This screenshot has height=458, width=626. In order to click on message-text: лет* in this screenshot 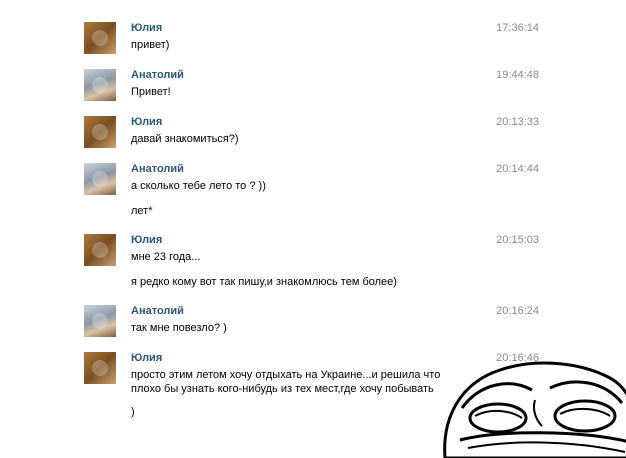, I will do `click(142, 211)`.